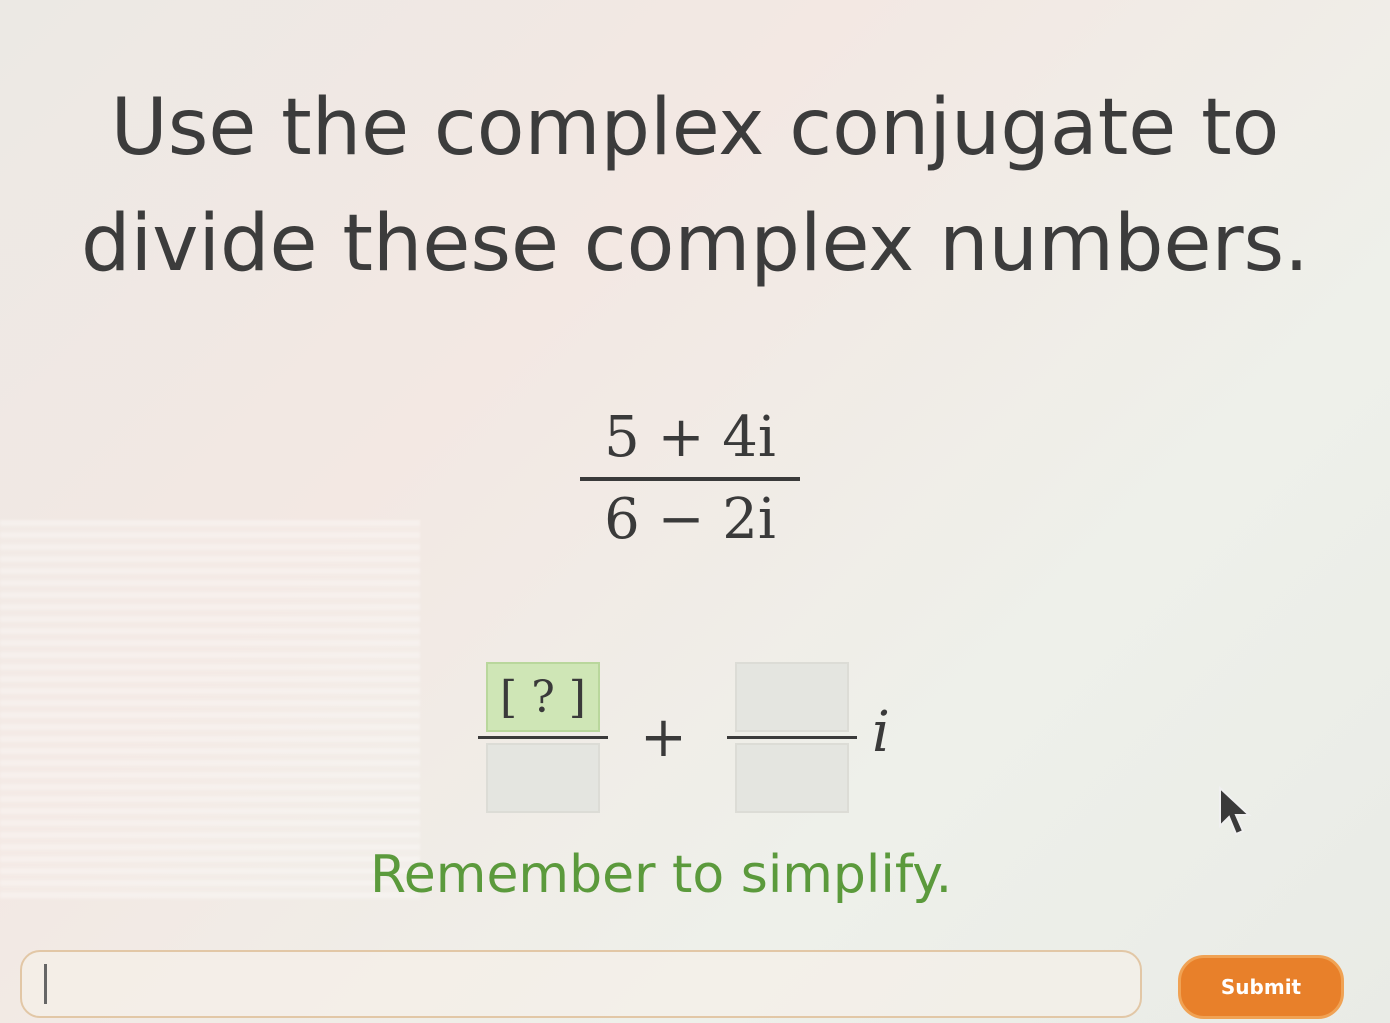  What do you see at coordinates (1235, 811) in the screenshot?
I see `mouse-pointer-icon` at bounding box center [1235, 811].